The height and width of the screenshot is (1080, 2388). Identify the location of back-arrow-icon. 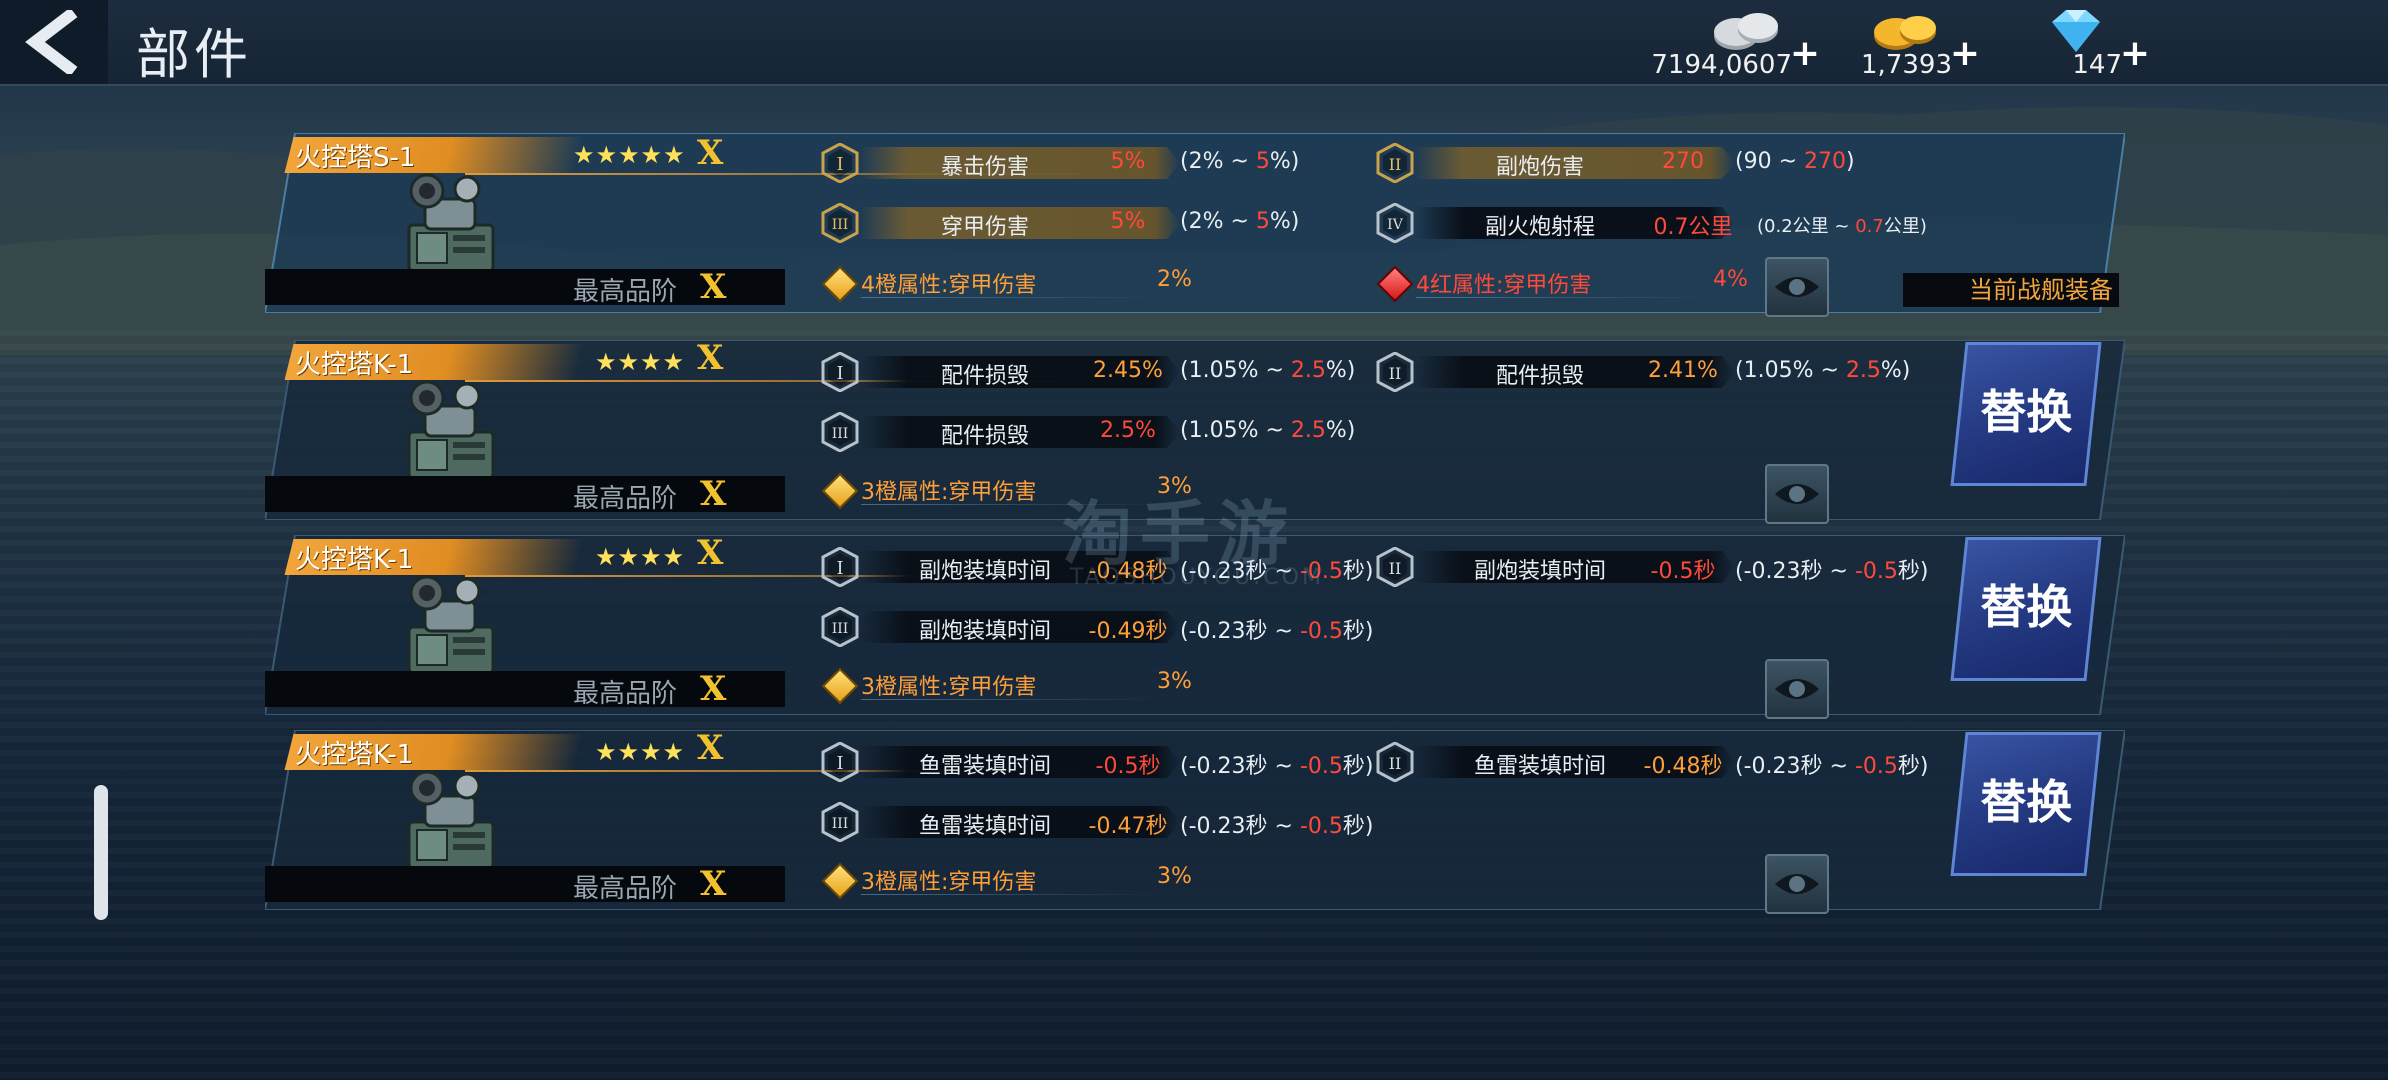
(51, 42).